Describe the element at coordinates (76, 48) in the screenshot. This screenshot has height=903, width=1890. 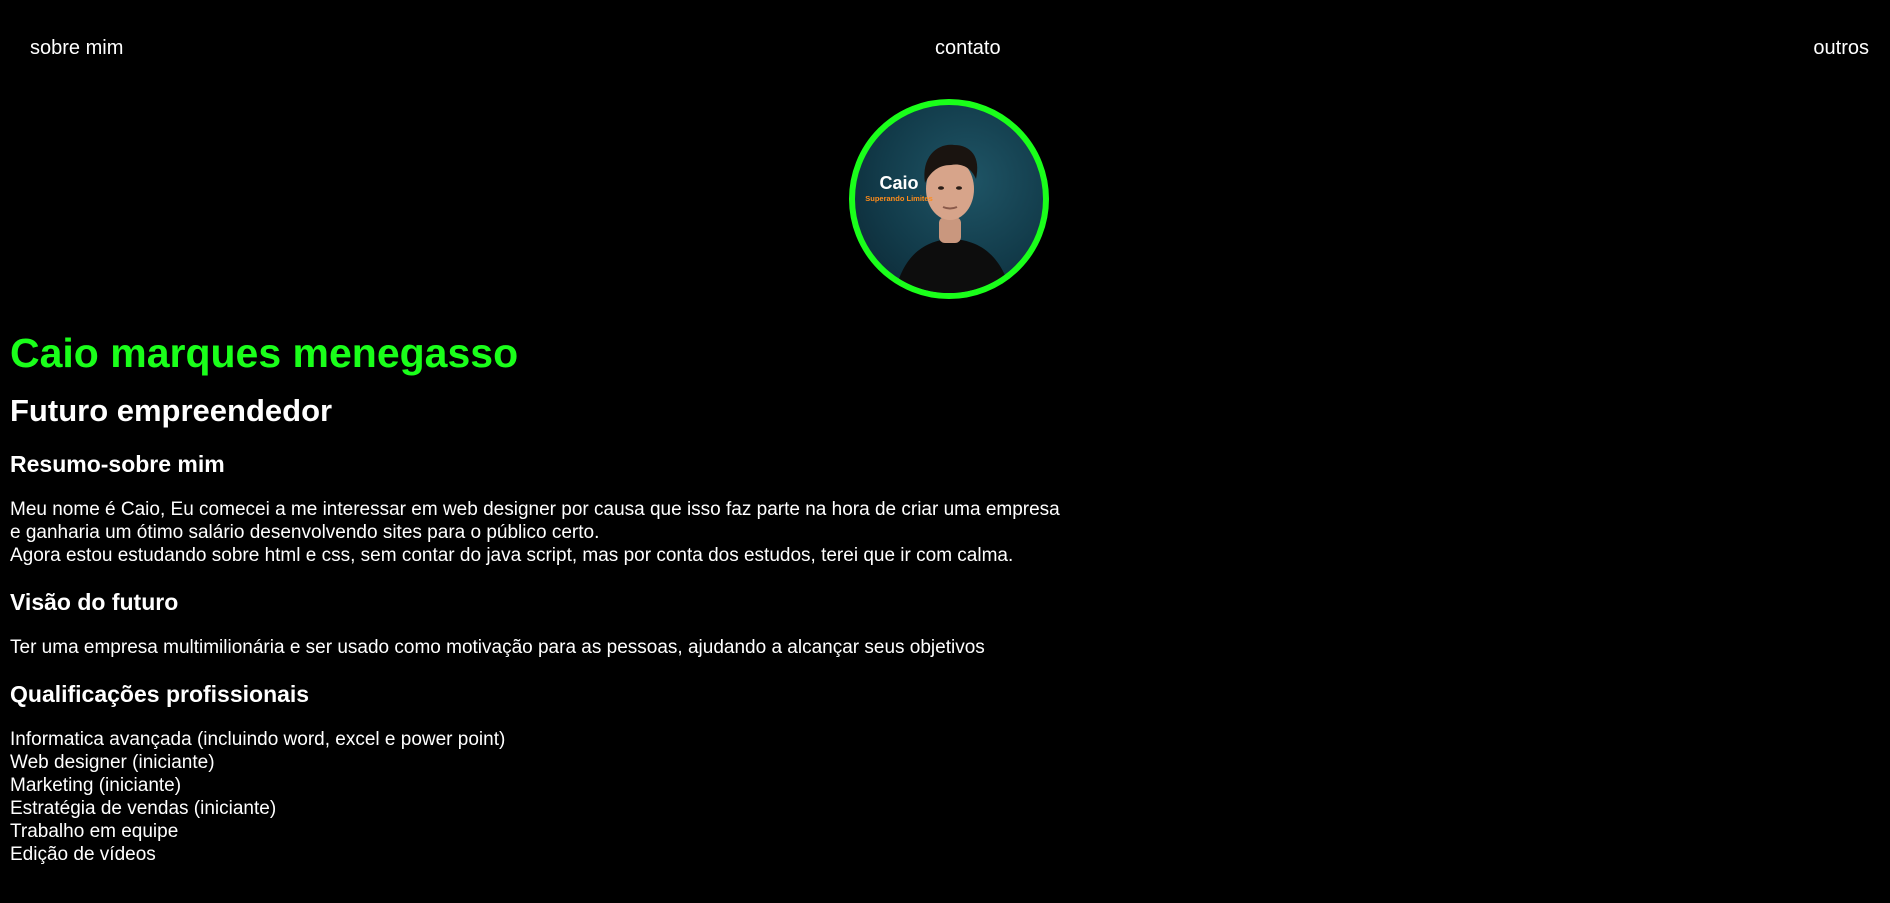
I see `nav-link-sobre-mim: sobre mim` at that location.